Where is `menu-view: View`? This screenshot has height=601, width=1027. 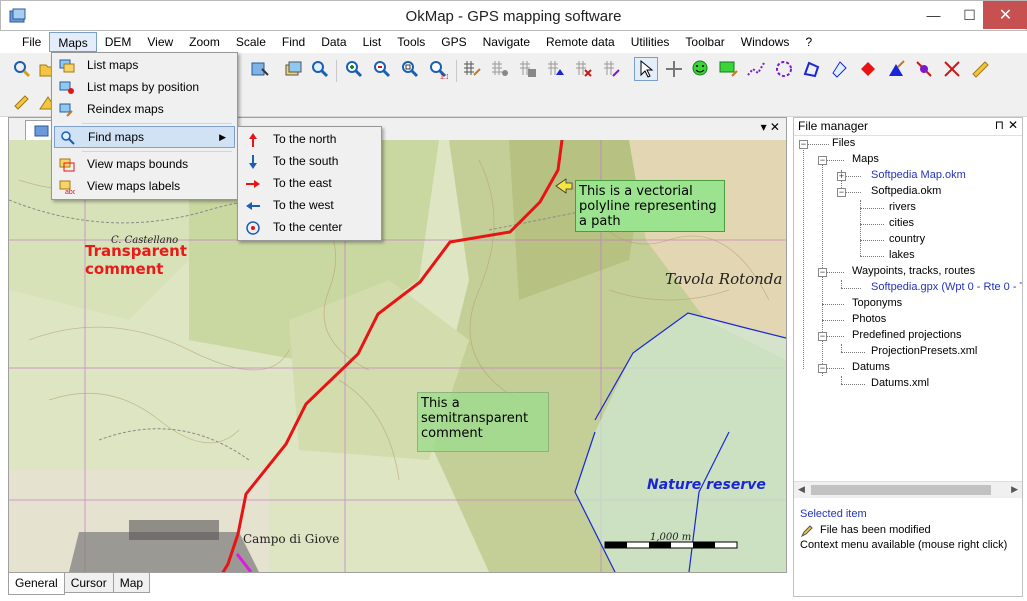 menu-view: View is located at coordinates (160, 42).